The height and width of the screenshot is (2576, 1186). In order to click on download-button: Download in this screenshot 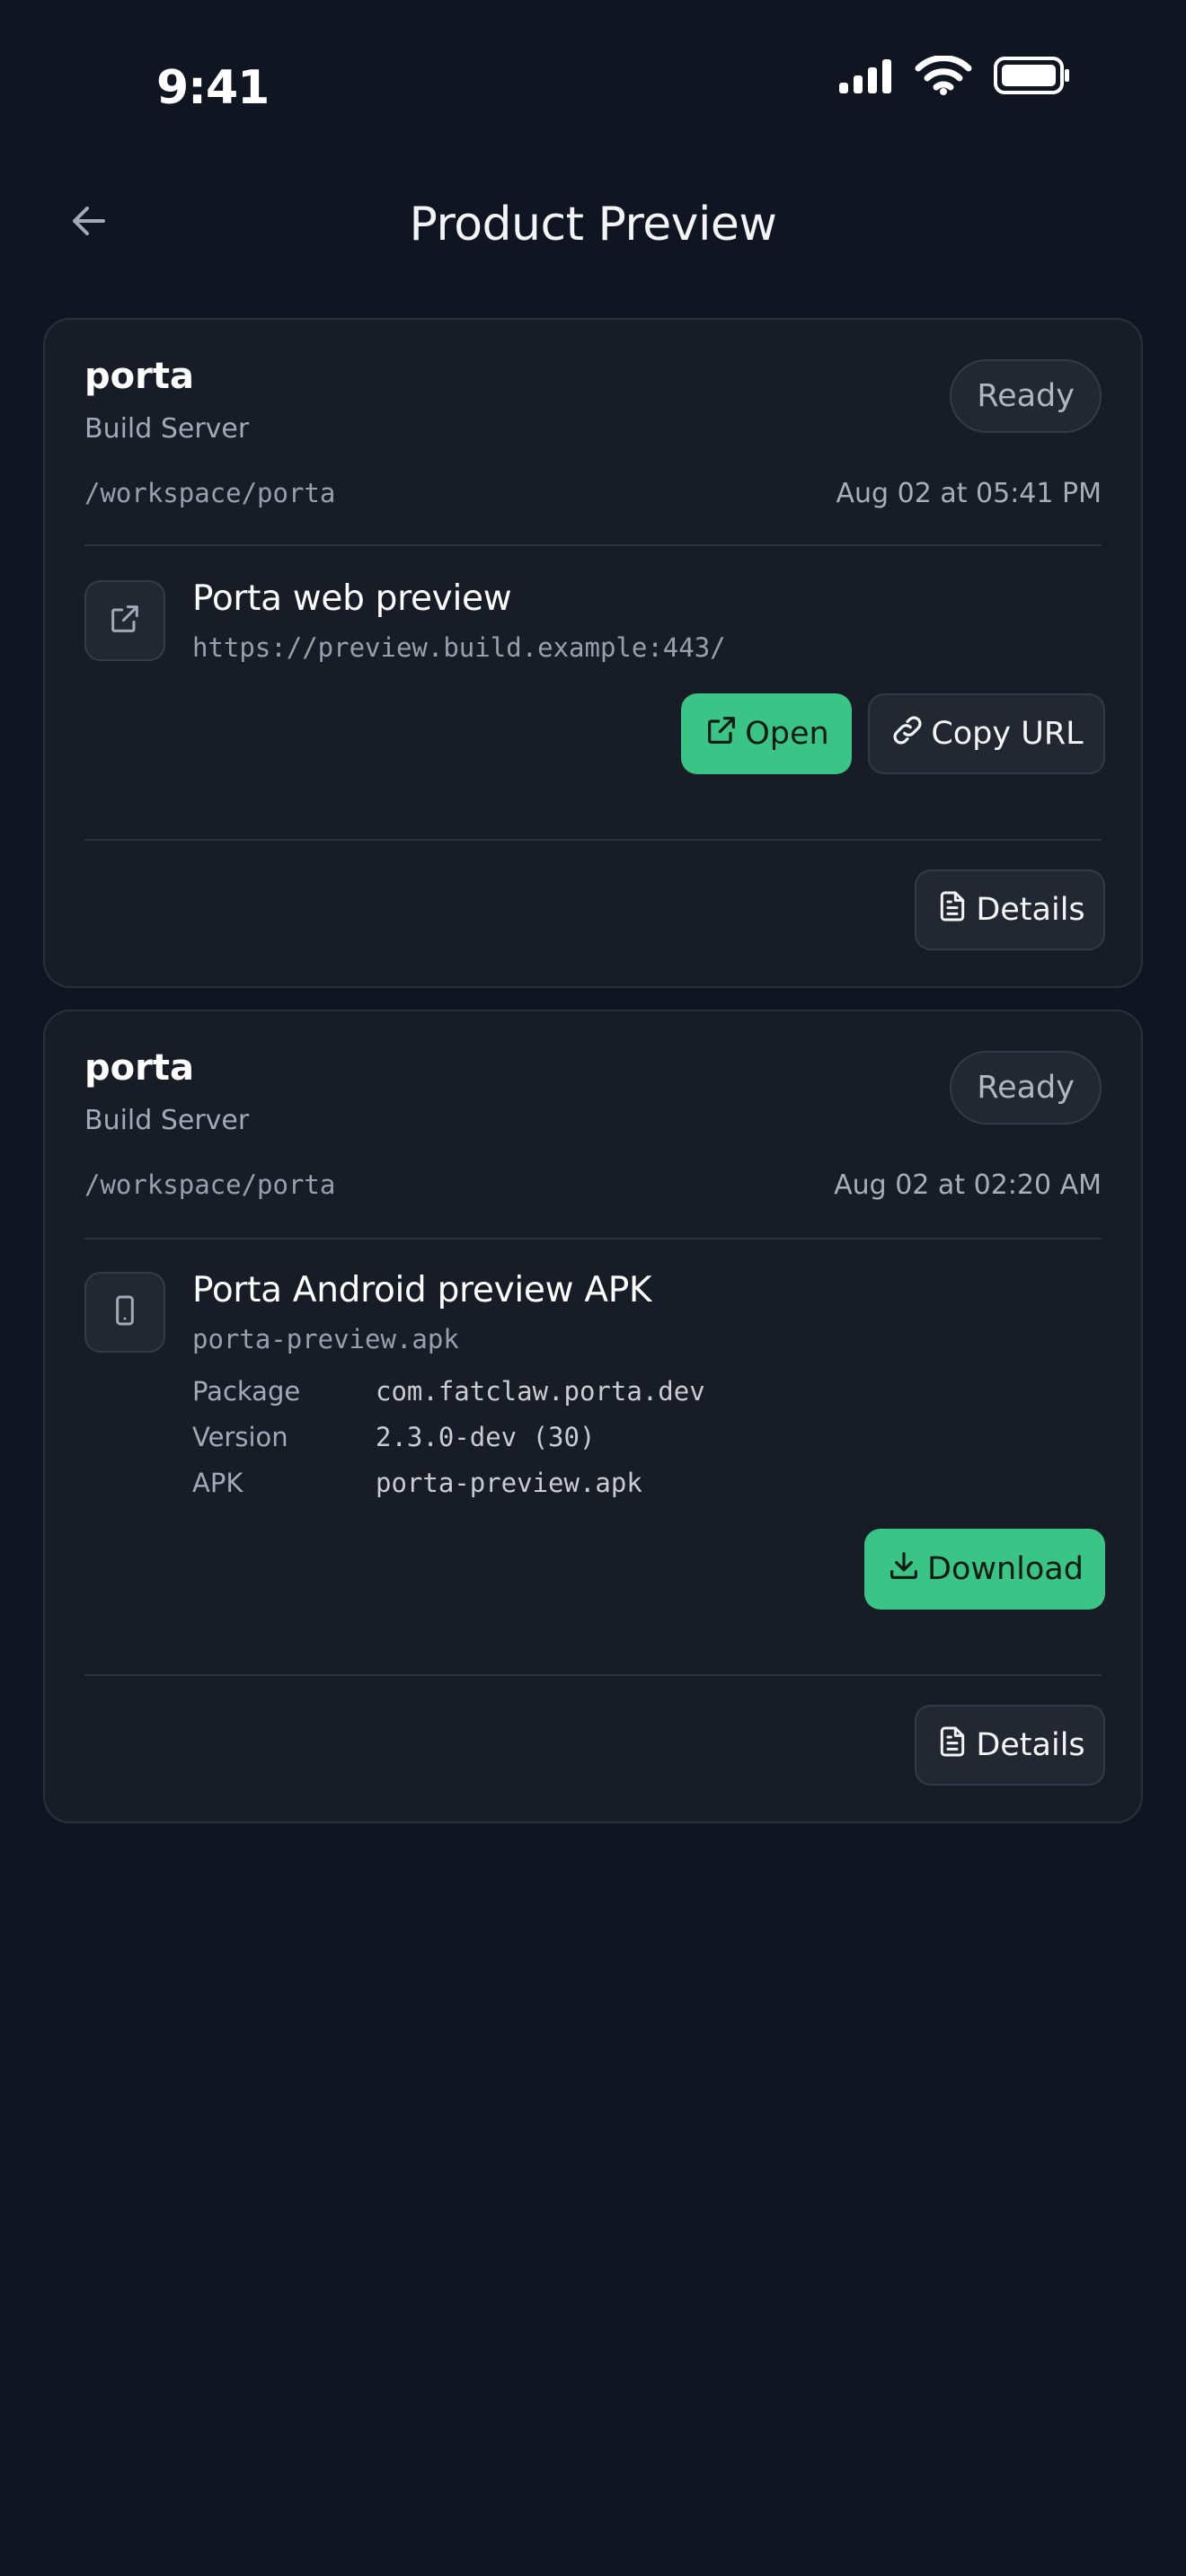, I will do `click(984, 1569)`.